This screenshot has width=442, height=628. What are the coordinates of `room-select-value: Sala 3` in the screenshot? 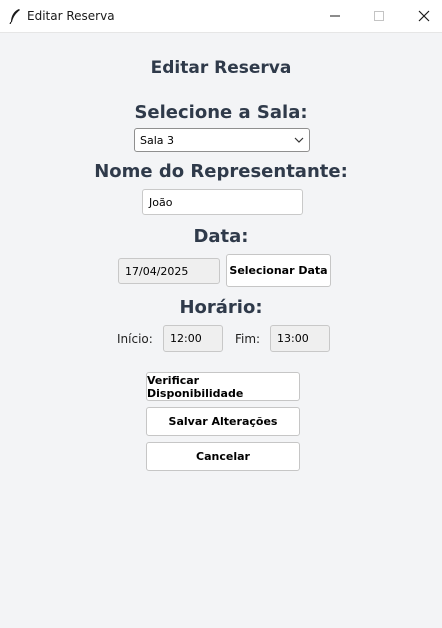 It's located at (157, 140).